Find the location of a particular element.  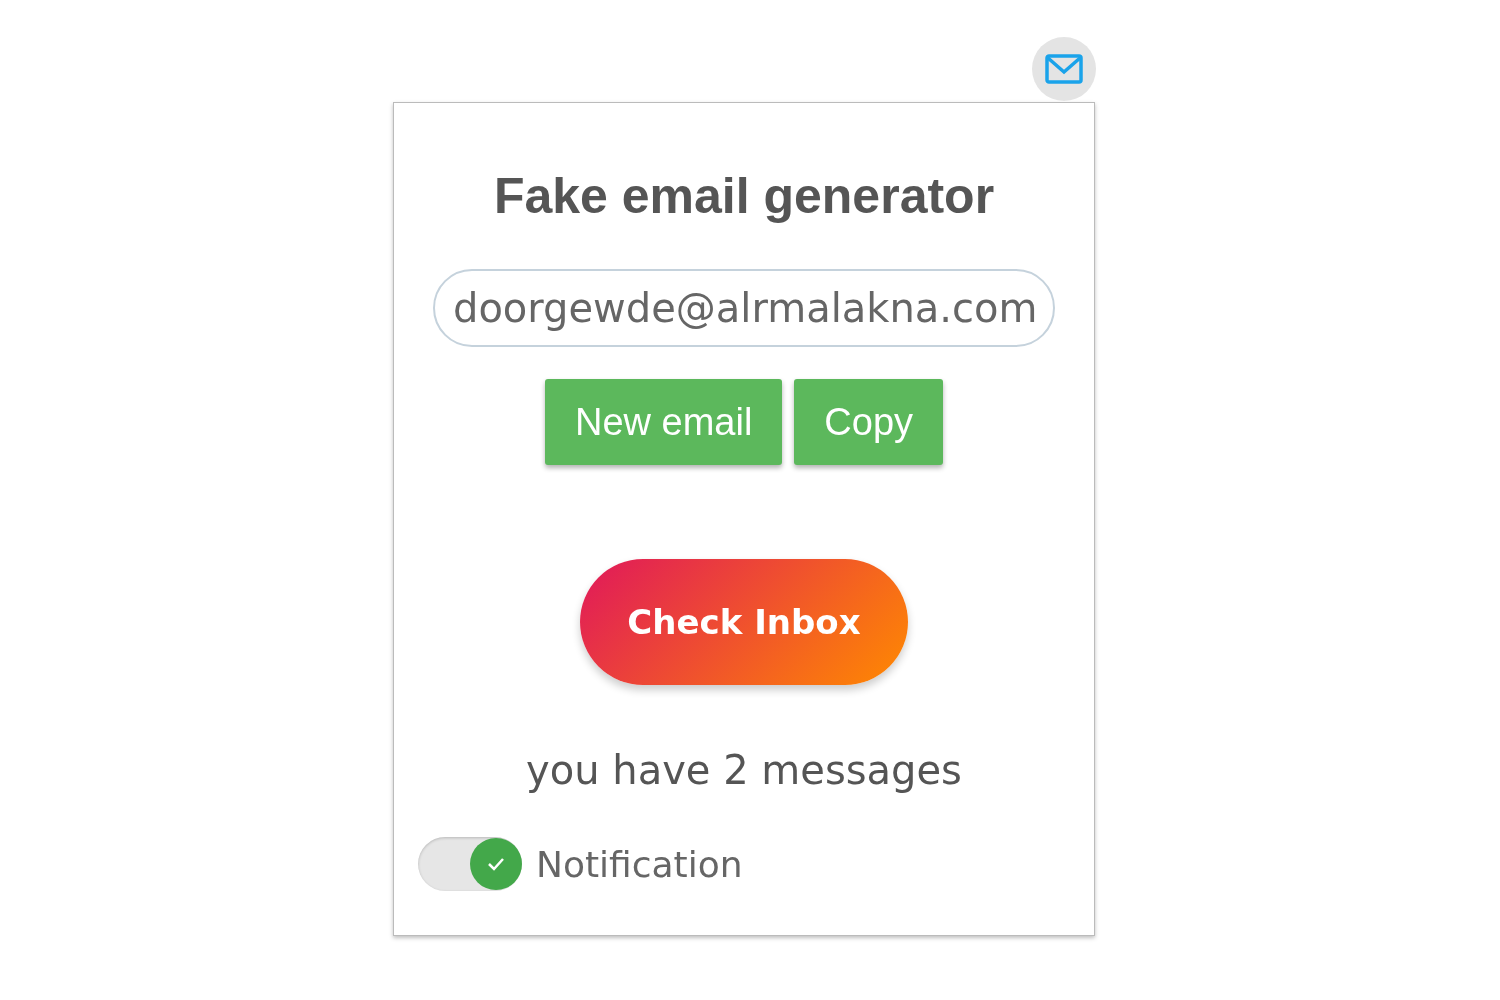

check-inbox-button: Check Inbox is located at coordinates (744, 622).